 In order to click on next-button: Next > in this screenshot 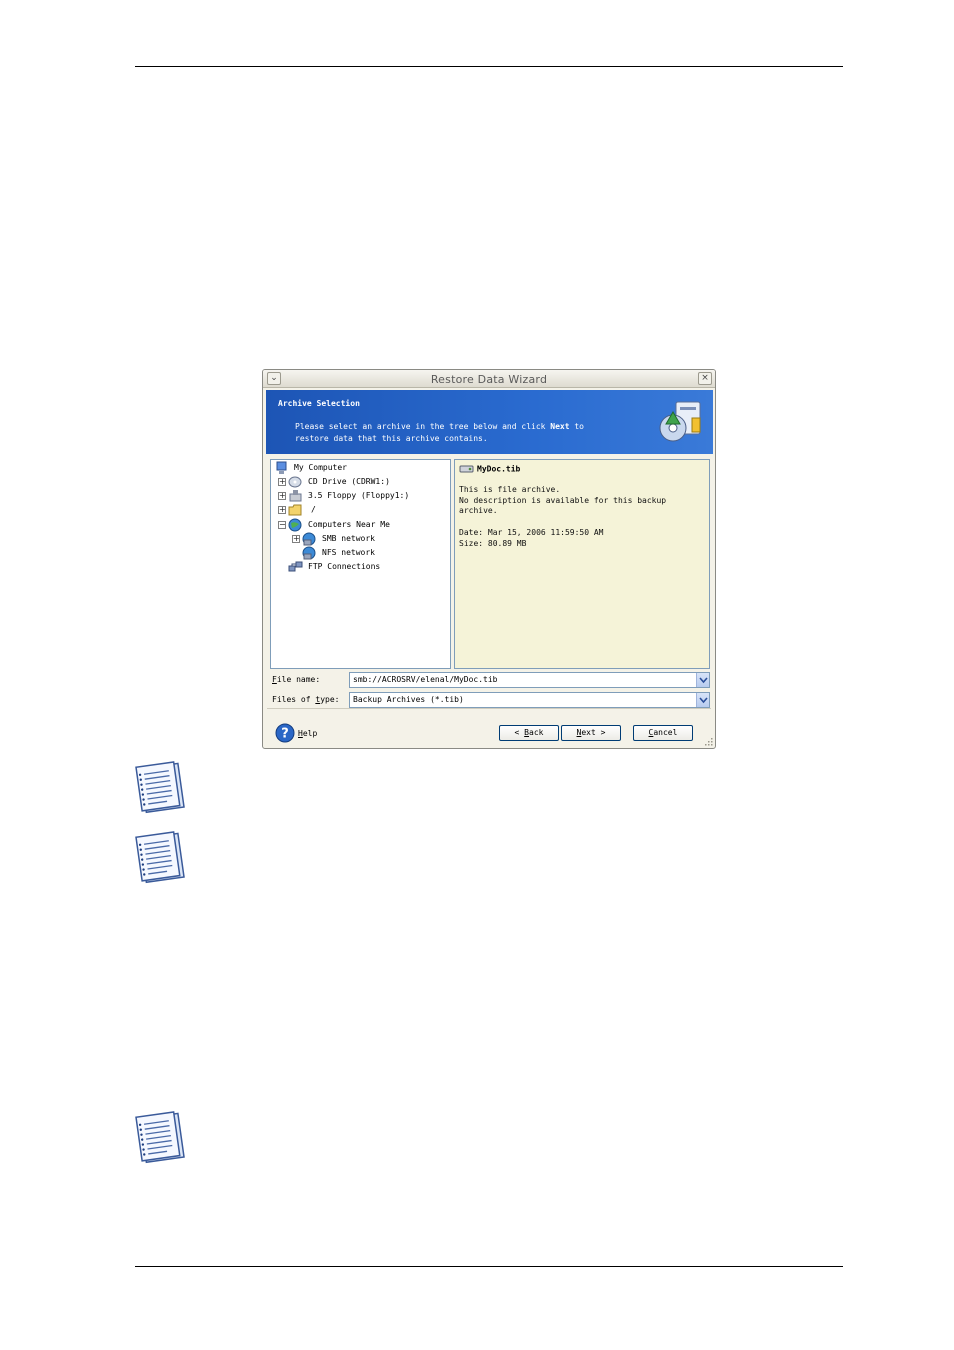, I will do `click(591, 733)`.